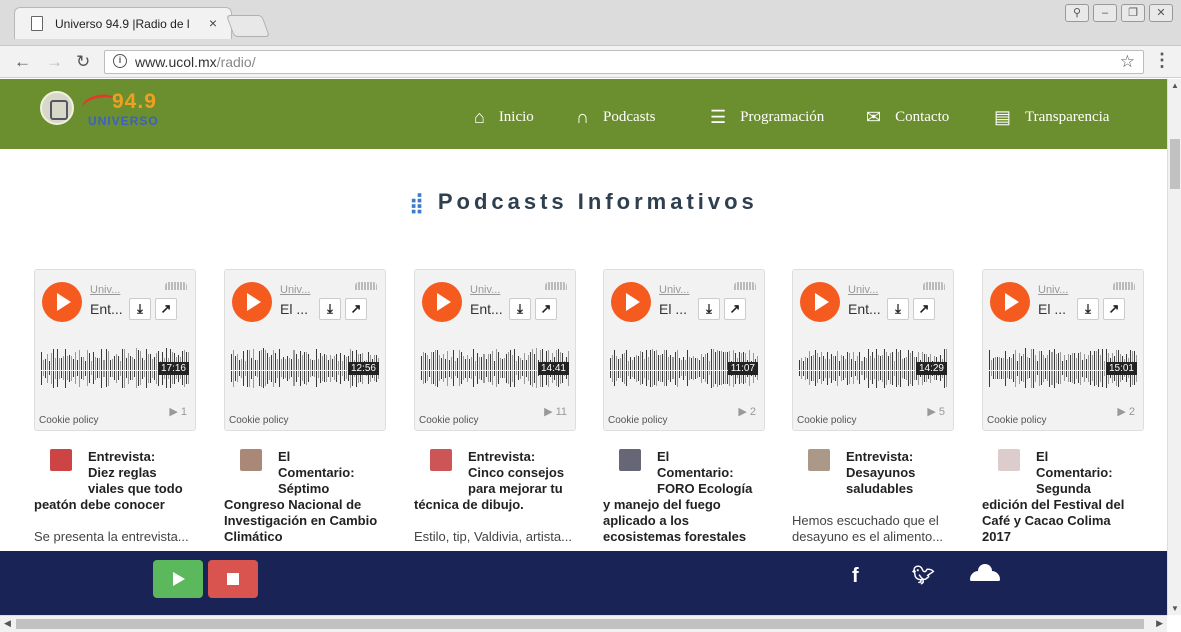  I want to click on profile-icon: ⚲, so click(1077, 13).